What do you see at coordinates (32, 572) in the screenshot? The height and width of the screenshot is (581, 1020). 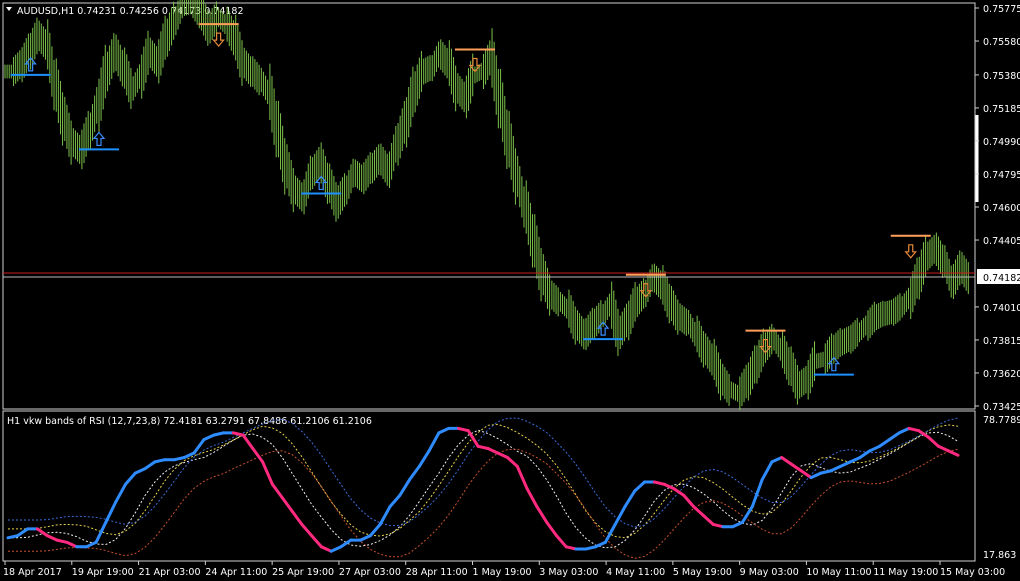 I see `x-tick-label: 18 Apr 2017` at bounding box center [32, 572].